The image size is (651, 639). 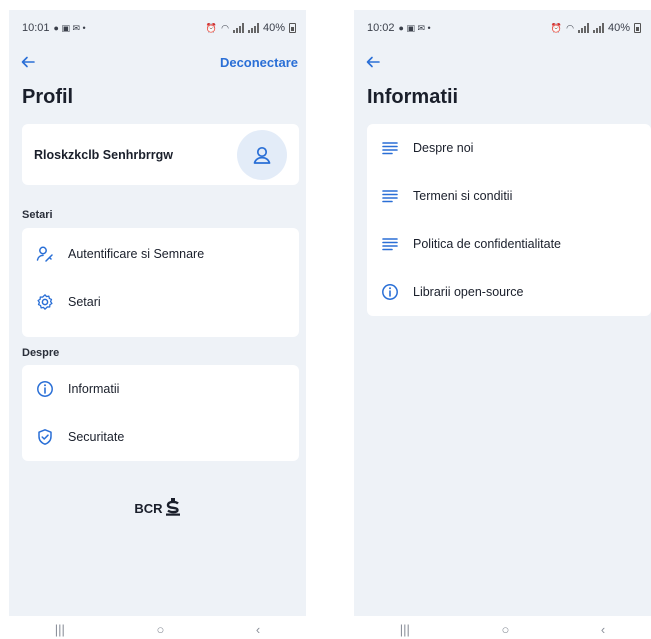 I want to click on menu-item-autentificare: Autentificare si Semnare, so click(x=160, y=254).